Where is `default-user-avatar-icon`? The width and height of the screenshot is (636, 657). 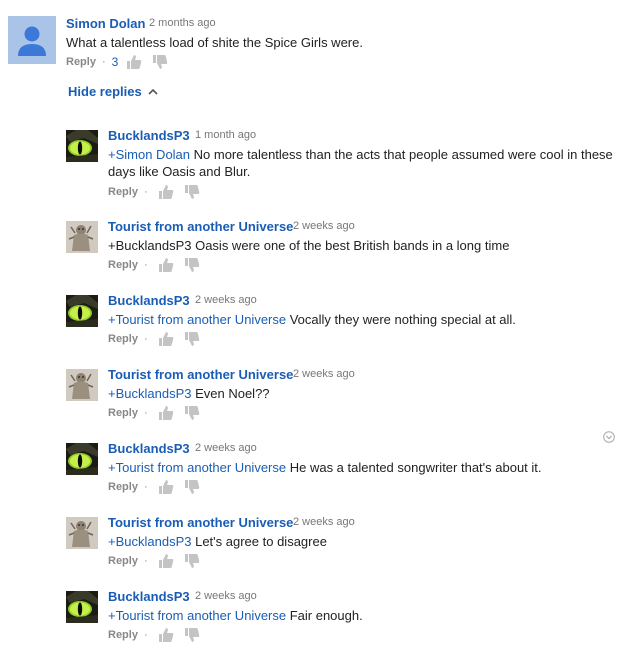 default-user-avatar-icon is located at coordinates (32, 40).